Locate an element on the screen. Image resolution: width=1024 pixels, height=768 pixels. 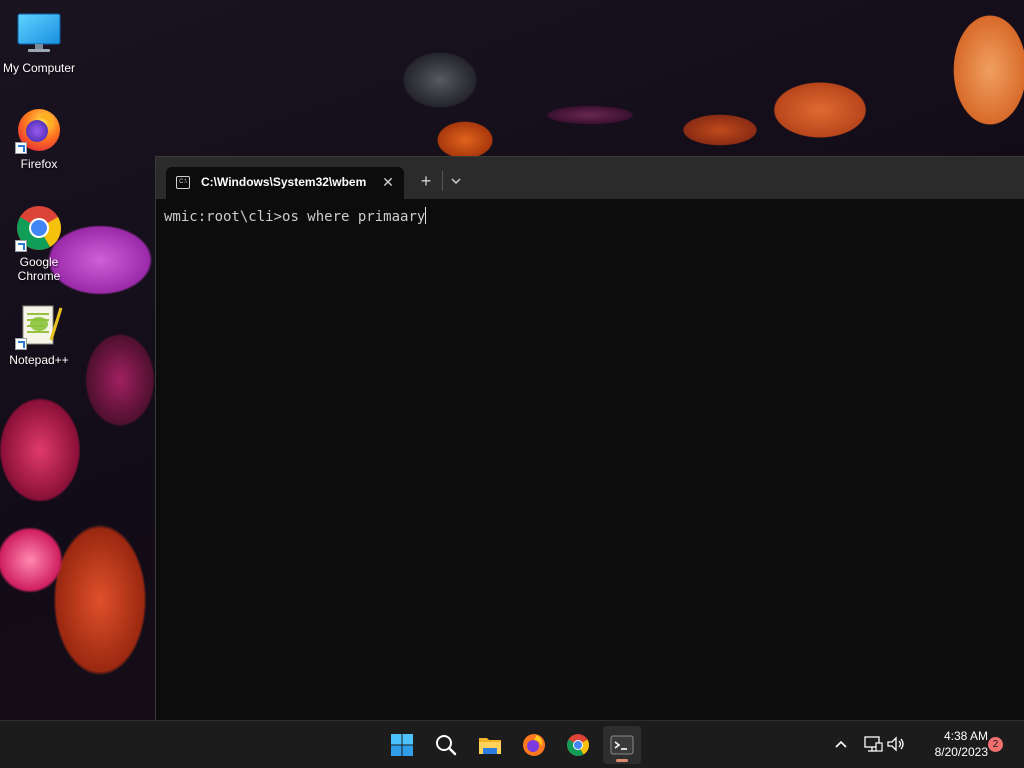
search-icon is located at coordinates (446, 745).